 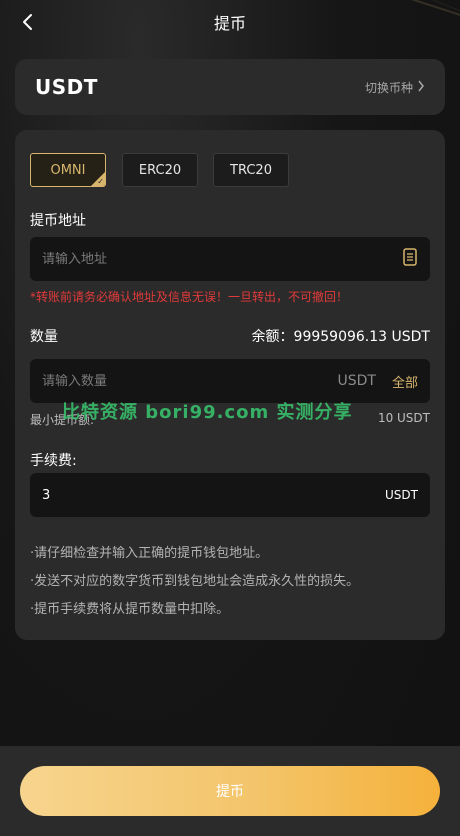 What do you see at coordinates (44, 337) in the screenshot?
I see `amount-label: 数量` at bounding box center [44, 337].